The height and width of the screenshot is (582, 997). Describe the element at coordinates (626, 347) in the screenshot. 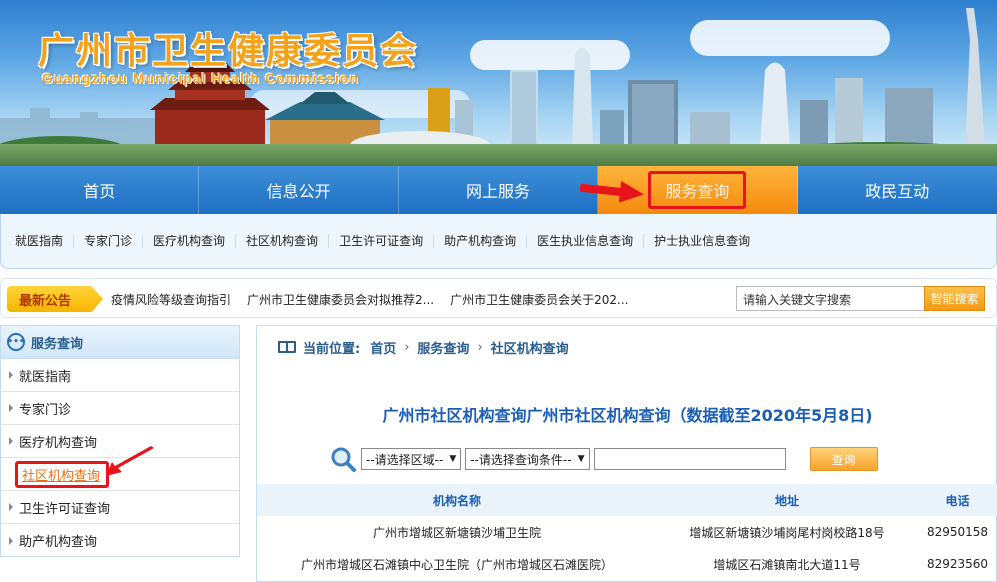

I see `breadcrumb: 当前位置: 首页 › 服务查询 › 社区机构查询` at that location.